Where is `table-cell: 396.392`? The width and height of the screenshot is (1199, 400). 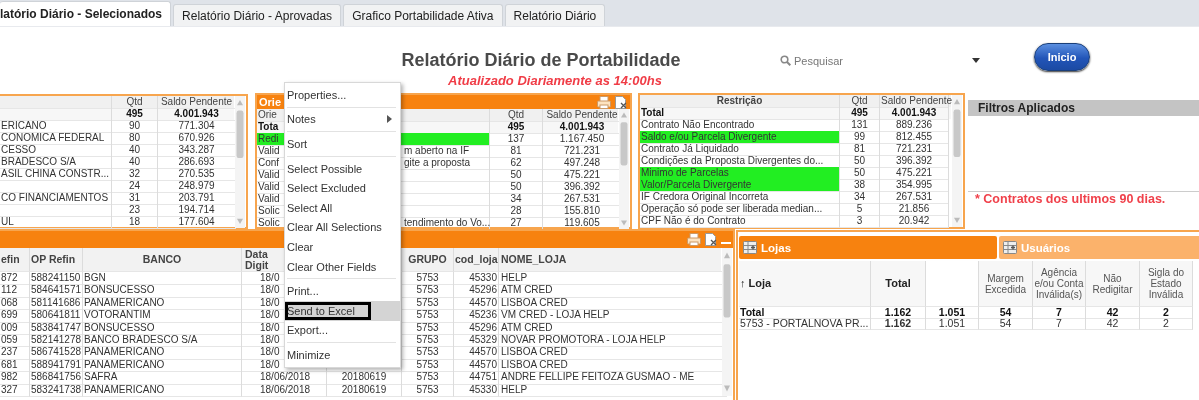 table-cell: 396.392 is located at coordinates (914, 161).